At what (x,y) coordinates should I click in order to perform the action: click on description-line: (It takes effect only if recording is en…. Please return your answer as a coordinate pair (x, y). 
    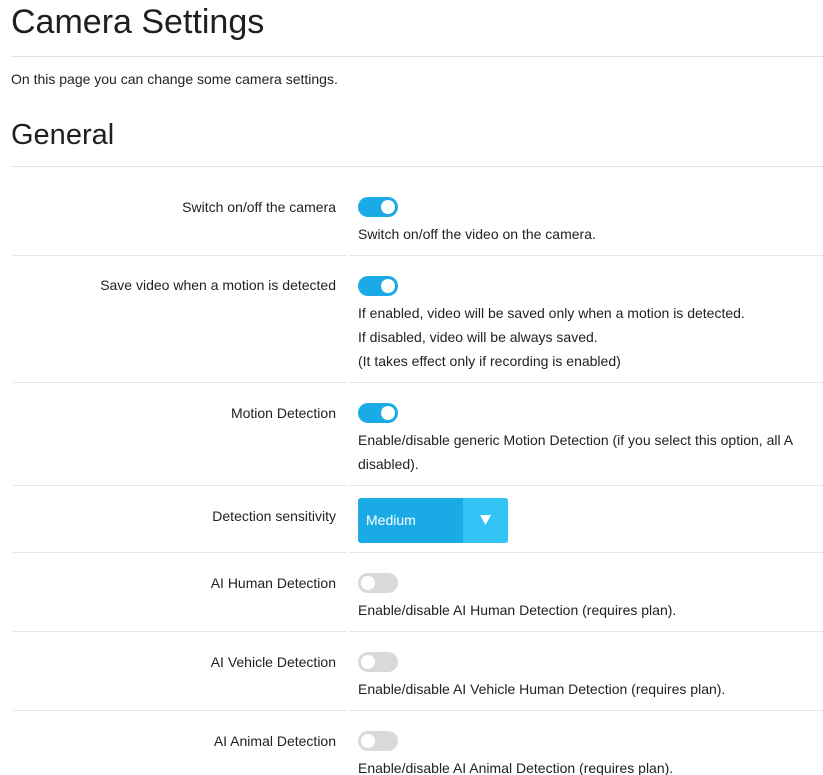
    Looking at the image, I should click on (489, 361).